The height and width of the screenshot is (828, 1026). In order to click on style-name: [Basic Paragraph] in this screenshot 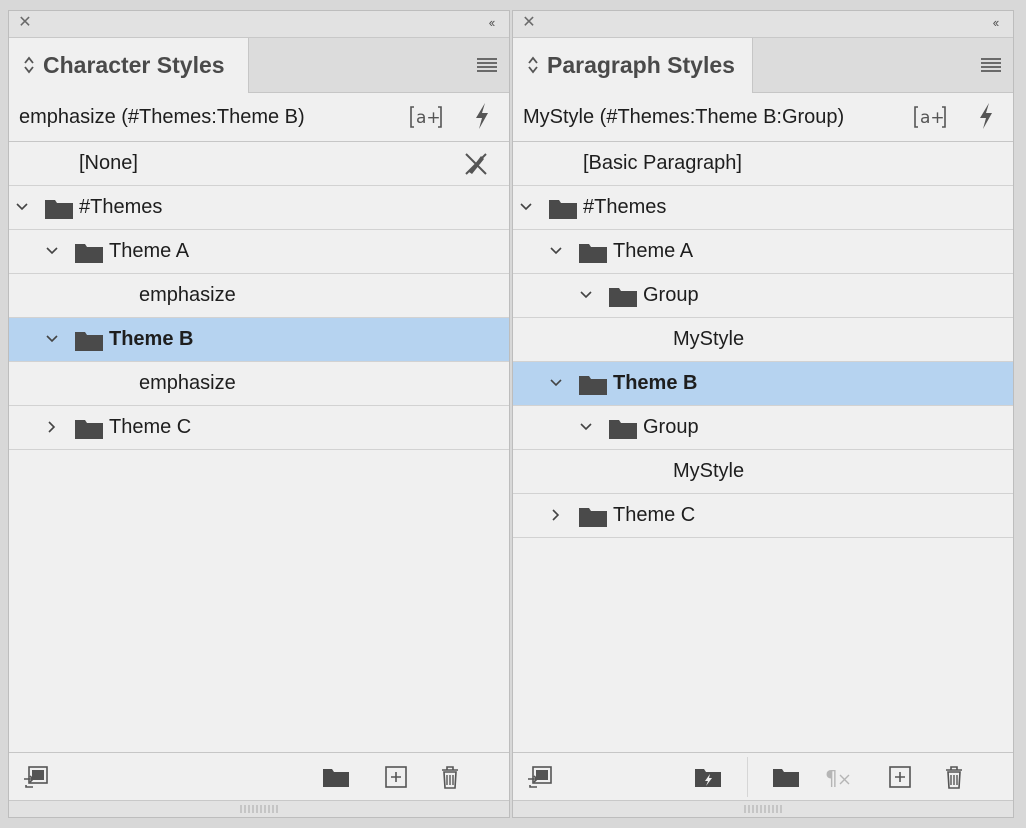, I will do `click(662, 163)`.